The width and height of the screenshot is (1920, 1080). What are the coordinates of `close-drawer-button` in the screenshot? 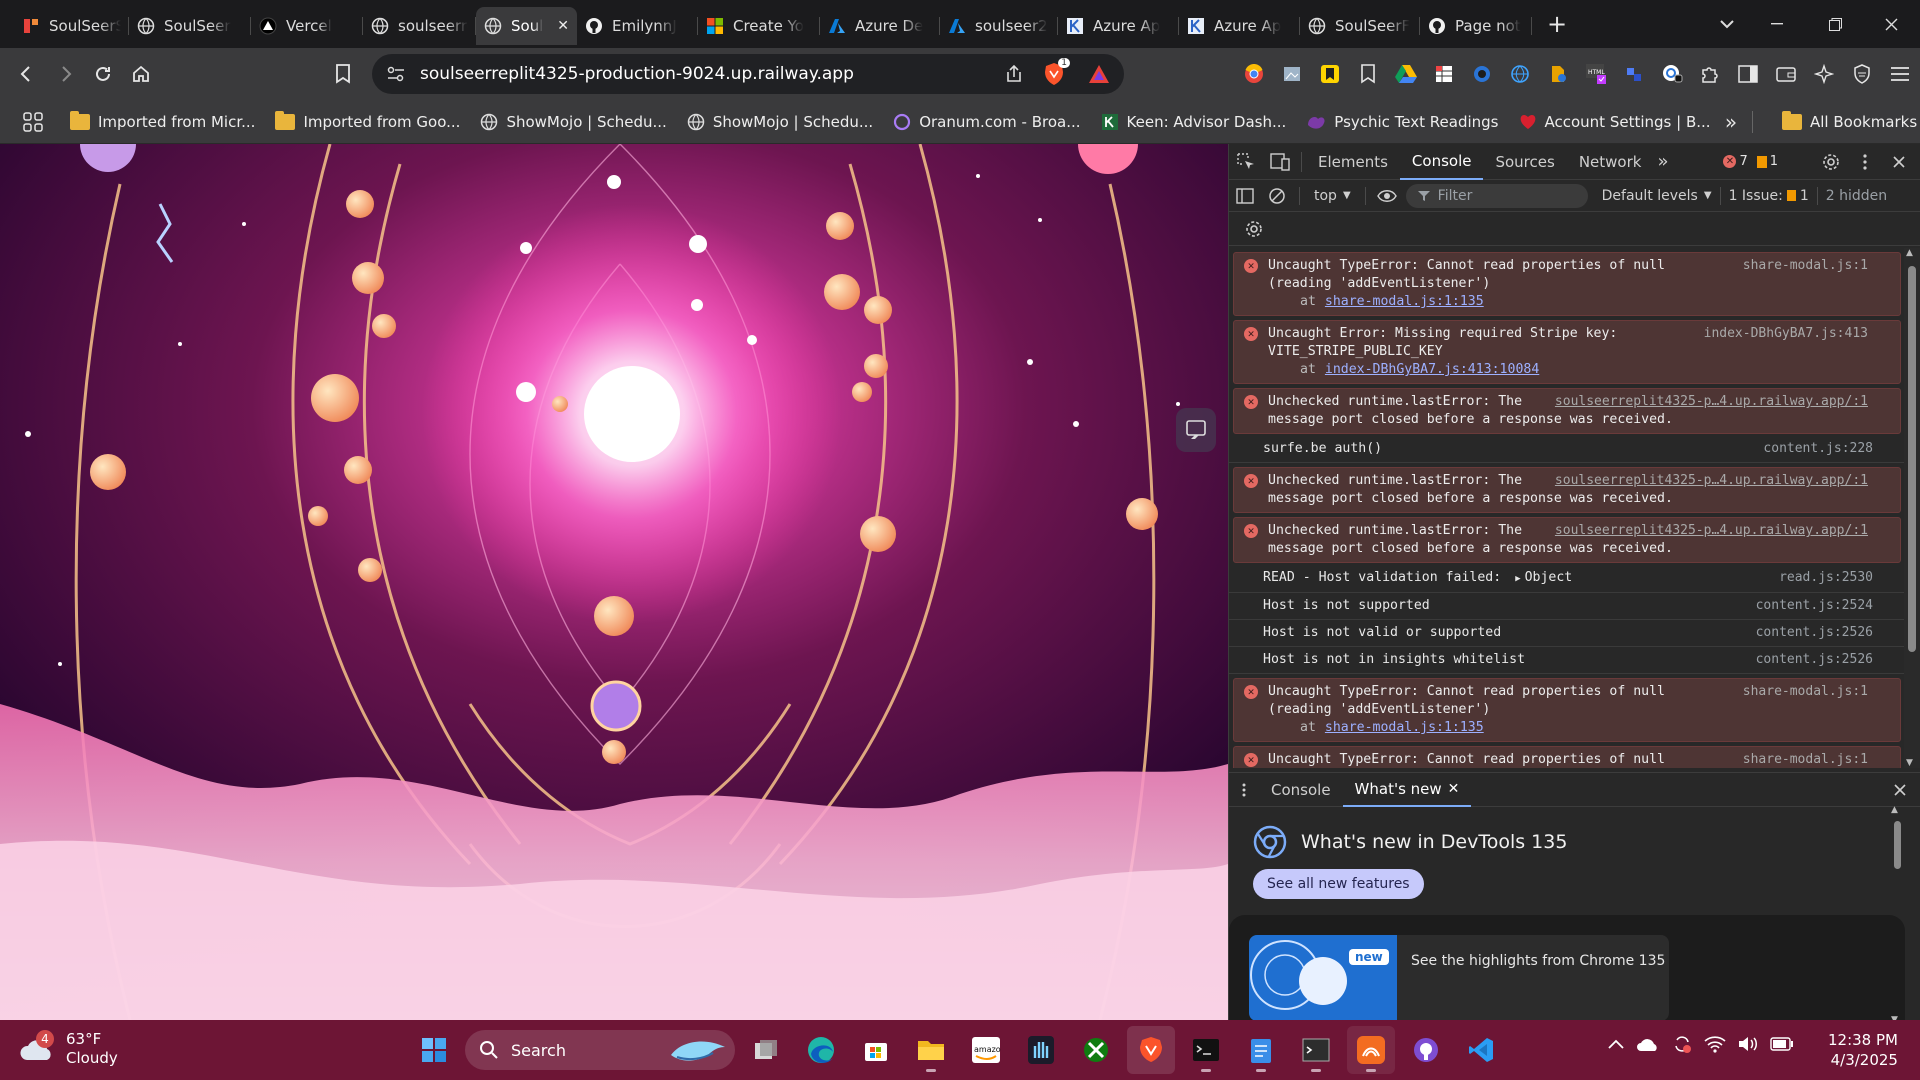 It's located at (1900, 790).